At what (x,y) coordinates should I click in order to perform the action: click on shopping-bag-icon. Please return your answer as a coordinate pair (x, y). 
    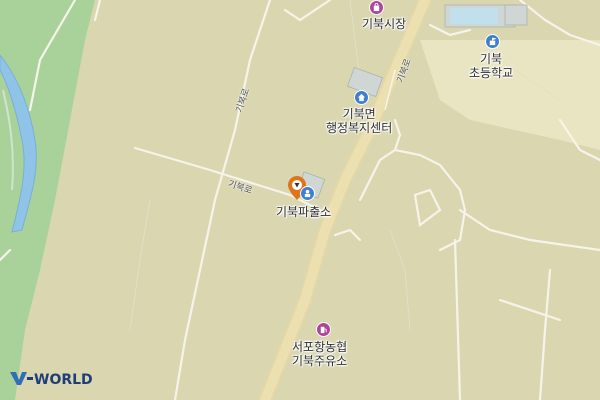
    Looking at the image, I should click on (376, 7).